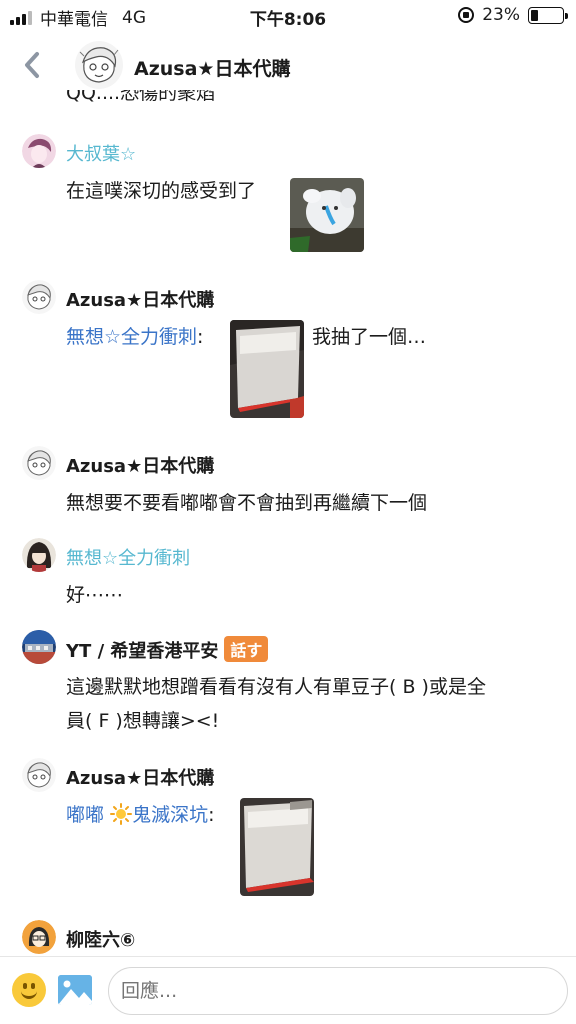 This screenshot has height=1024, width=576. I want to click on message-text: 這邊默默地想蹭看看有沒有人有單豆子( B )或是全 員( F )想轉讓><!, so click(311, 704).